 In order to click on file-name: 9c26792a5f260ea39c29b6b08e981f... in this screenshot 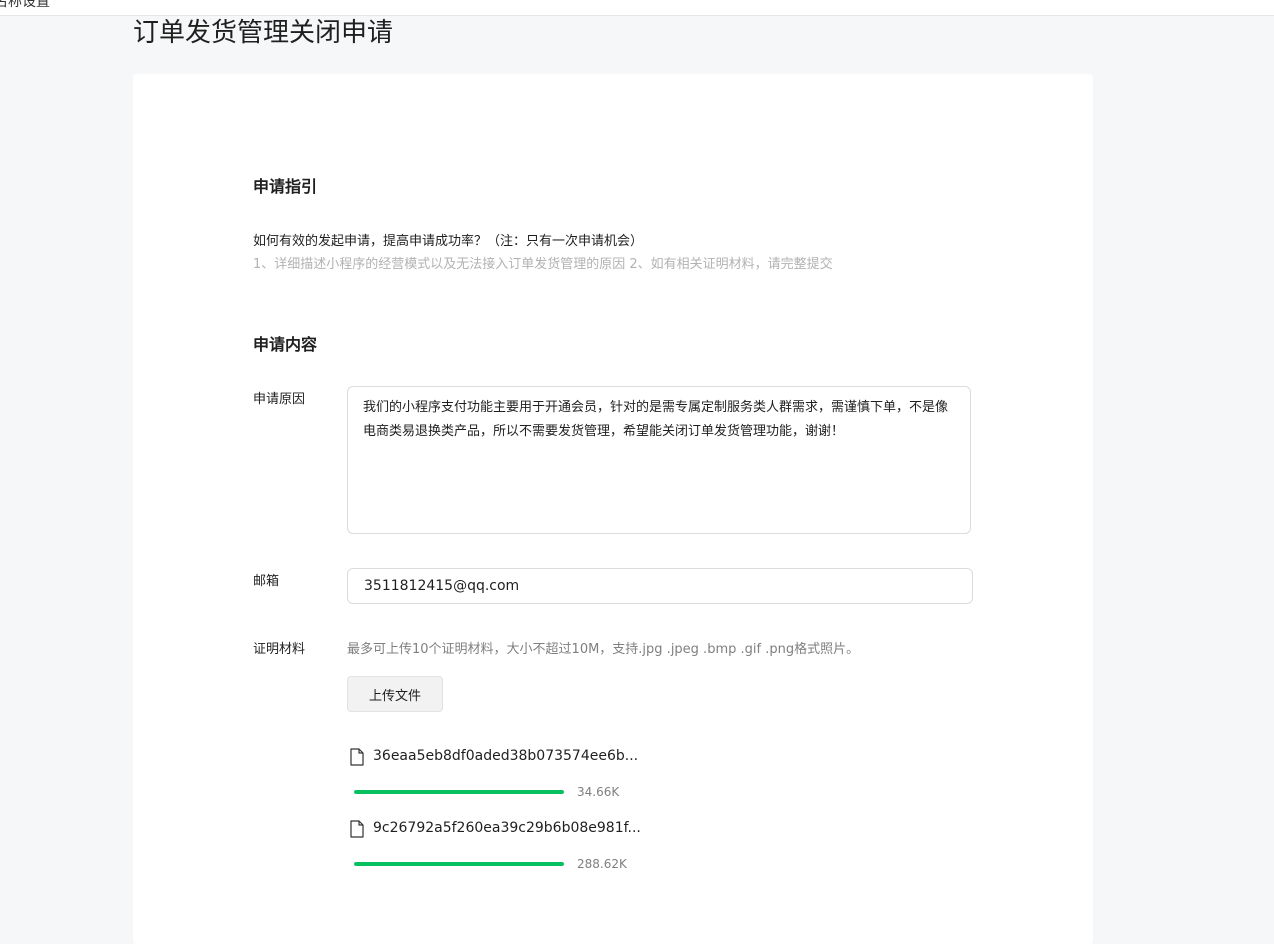, I will do `click(507, 828)`.